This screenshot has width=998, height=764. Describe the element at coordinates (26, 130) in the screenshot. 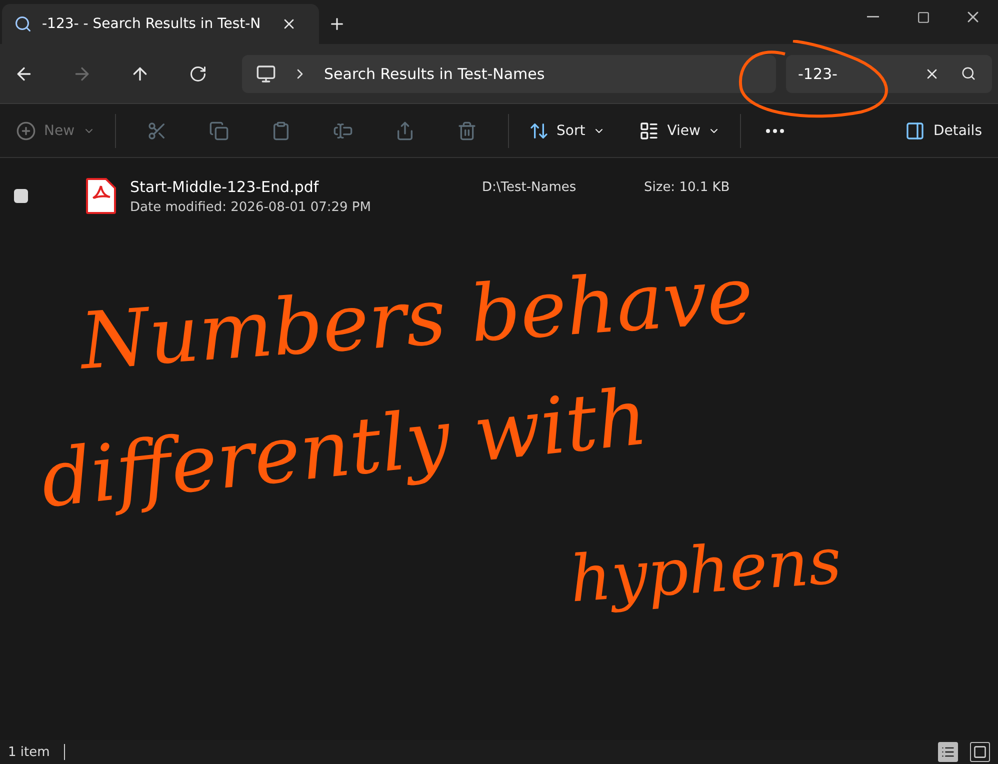

I see `plus-circle-icon` at that location.